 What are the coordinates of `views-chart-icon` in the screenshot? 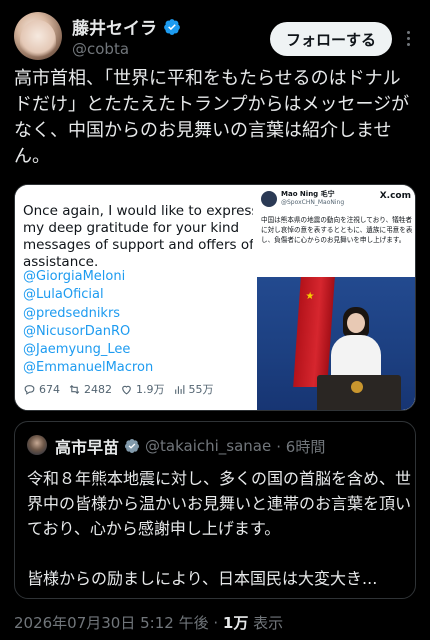 It's located at (179, 389).